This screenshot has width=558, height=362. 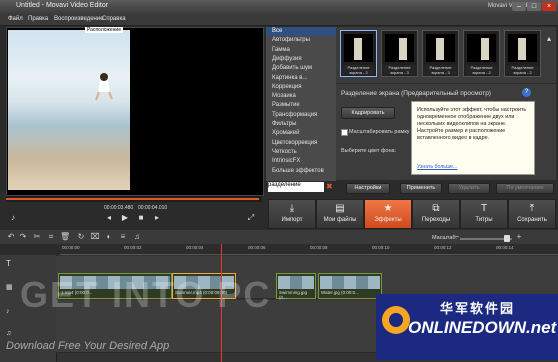 What do you see at coordinates (8, 263) in the screenshot?
I see `text-track-icon: T` at bounding box center [8, 263].